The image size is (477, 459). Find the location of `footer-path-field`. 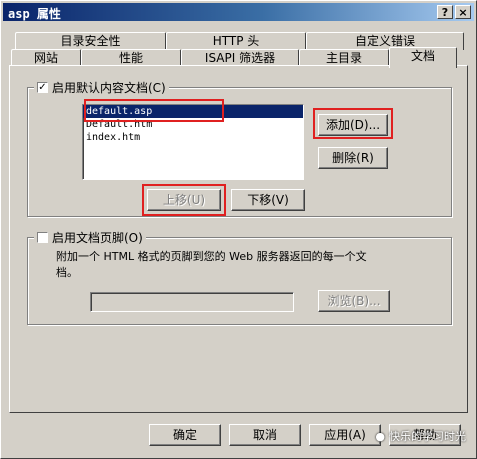

footer-path-field is located at coordinates (192, 302).